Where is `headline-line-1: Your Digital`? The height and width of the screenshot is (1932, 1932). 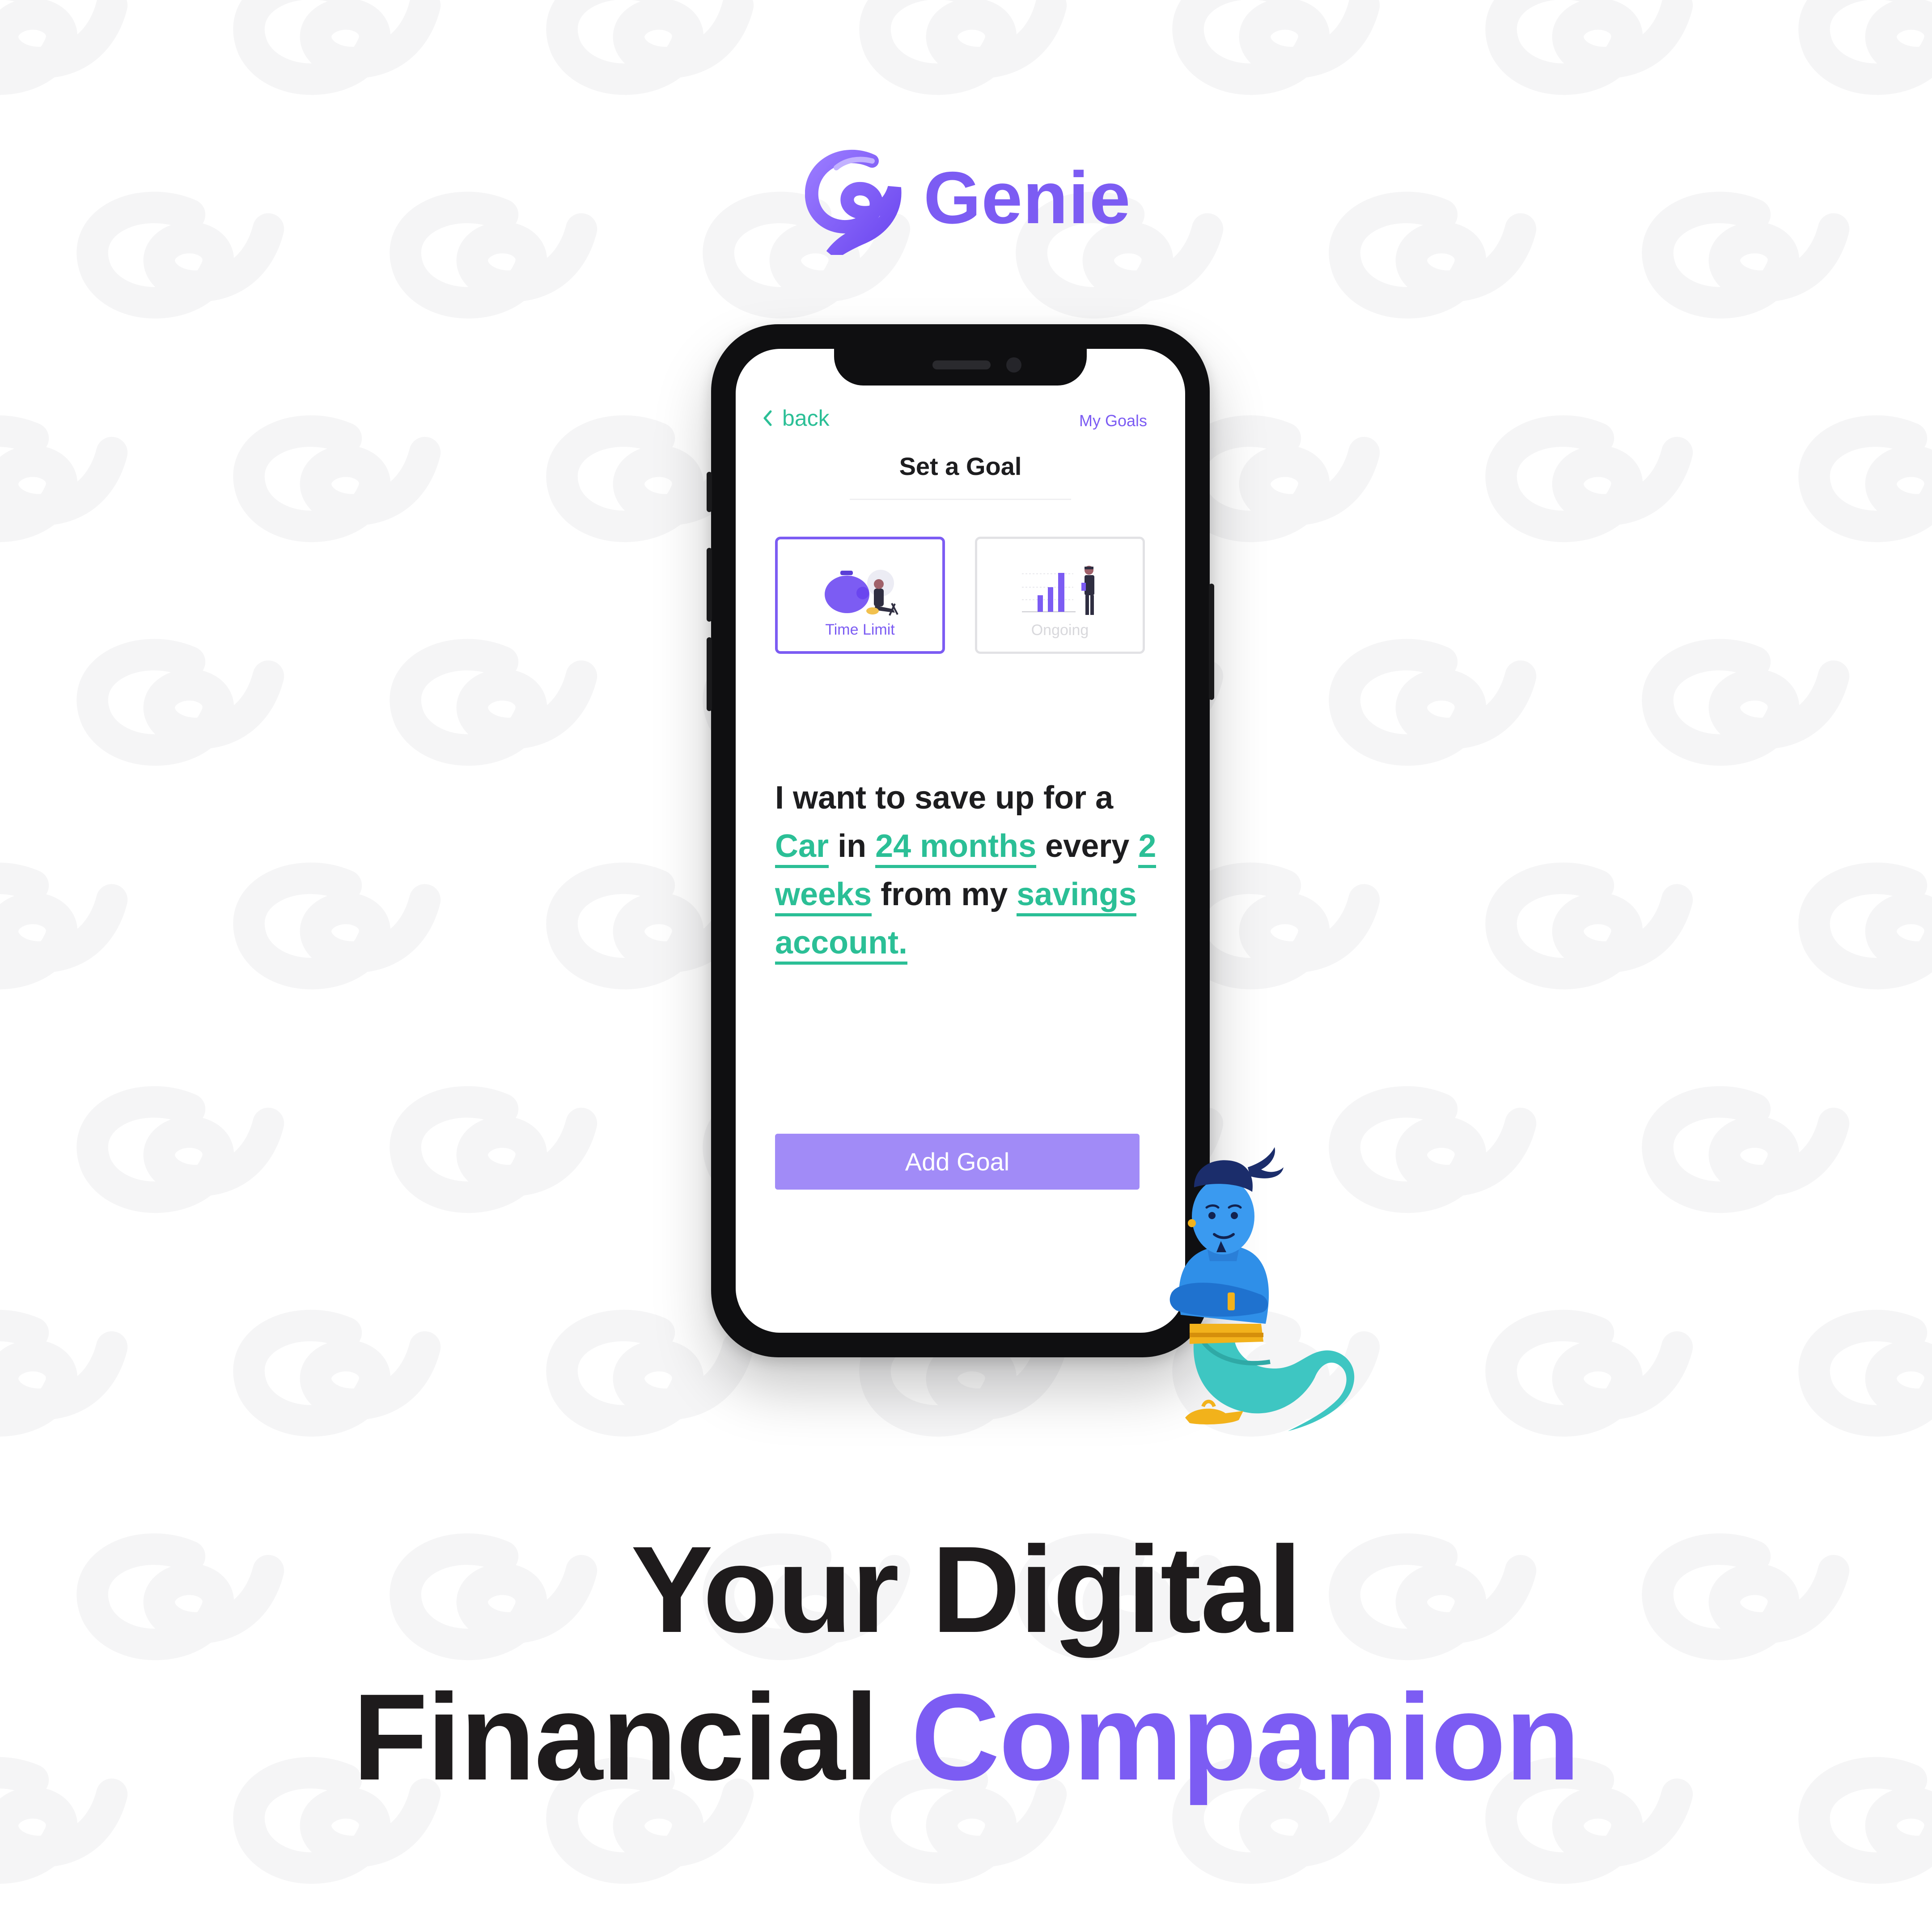
headline-line-1: Your Digital is located at coordinates (966, 1589).